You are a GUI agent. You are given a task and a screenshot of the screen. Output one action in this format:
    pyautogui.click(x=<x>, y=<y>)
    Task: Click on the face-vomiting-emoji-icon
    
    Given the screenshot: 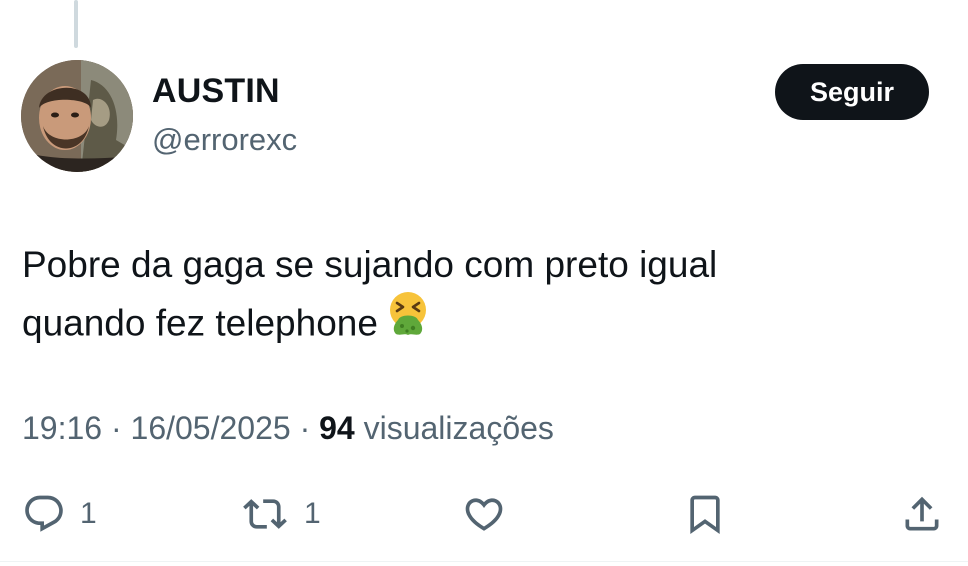 What is the action you would take?
    pyautogui.click(x=408, y=321)
    